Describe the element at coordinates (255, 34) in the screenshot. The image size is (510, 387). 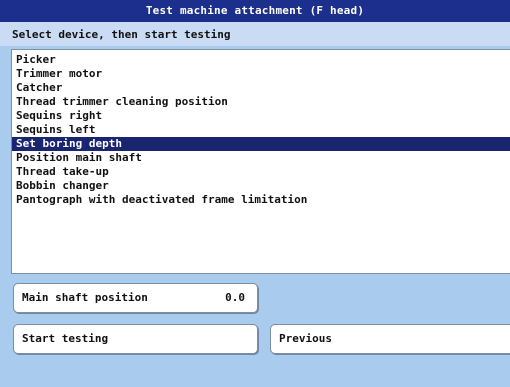
I see `instruction-text: Select device, then start testing` at that location.